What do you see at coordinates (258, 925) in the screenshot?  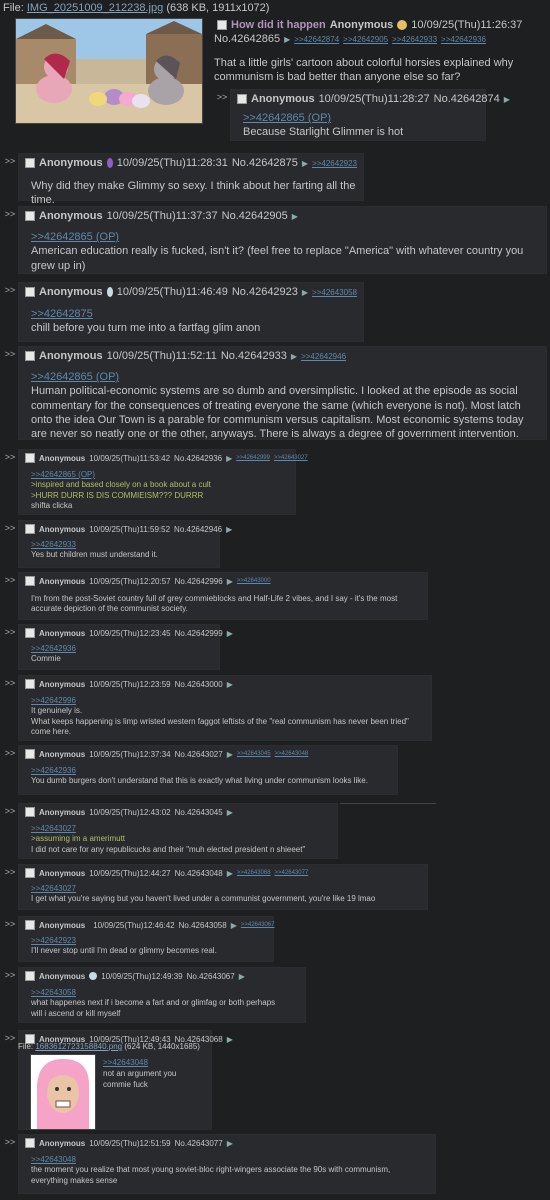 I see `backlink: >>42643067` at bounding box center [258, 925].